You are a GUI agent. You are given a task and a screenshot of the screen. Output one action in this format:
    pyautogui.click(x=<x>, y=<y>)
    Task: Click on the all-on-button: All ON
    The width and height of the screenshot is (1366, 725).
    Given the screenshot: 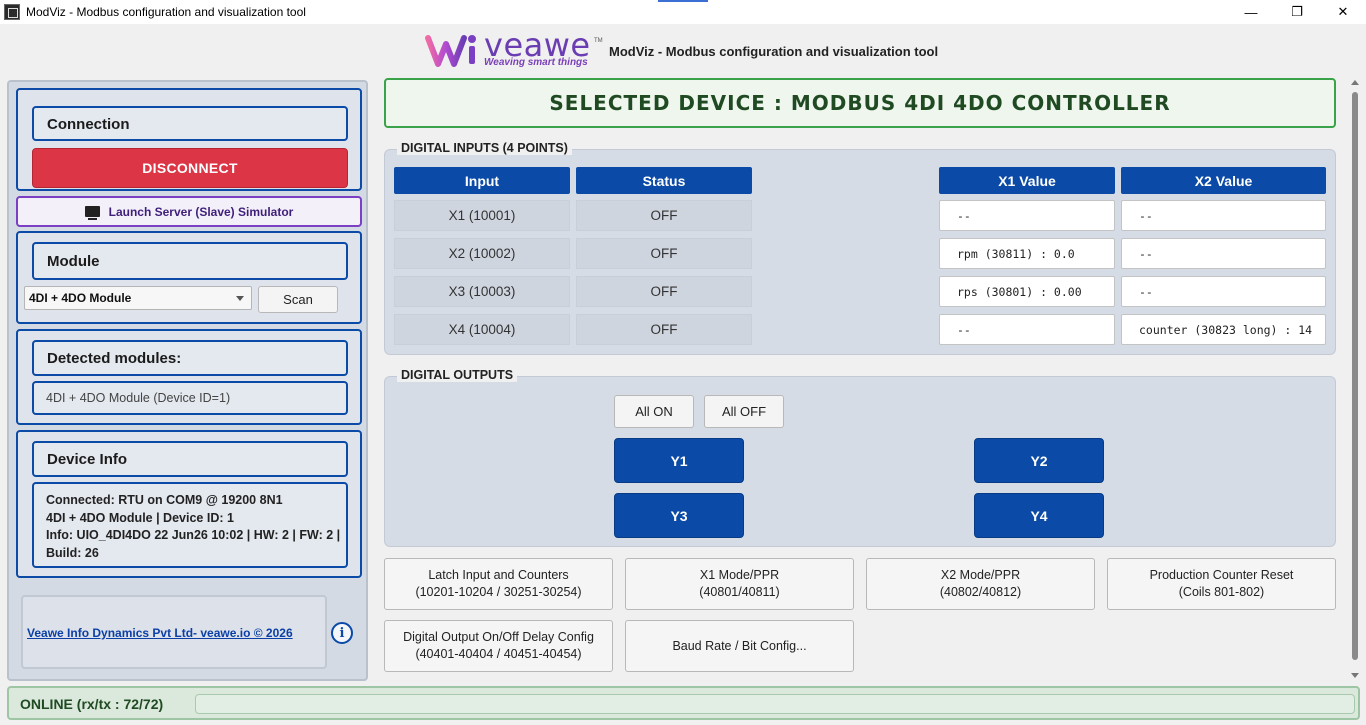 What is the action you would take?
    pyautogui.click(x=654, y=411)
    